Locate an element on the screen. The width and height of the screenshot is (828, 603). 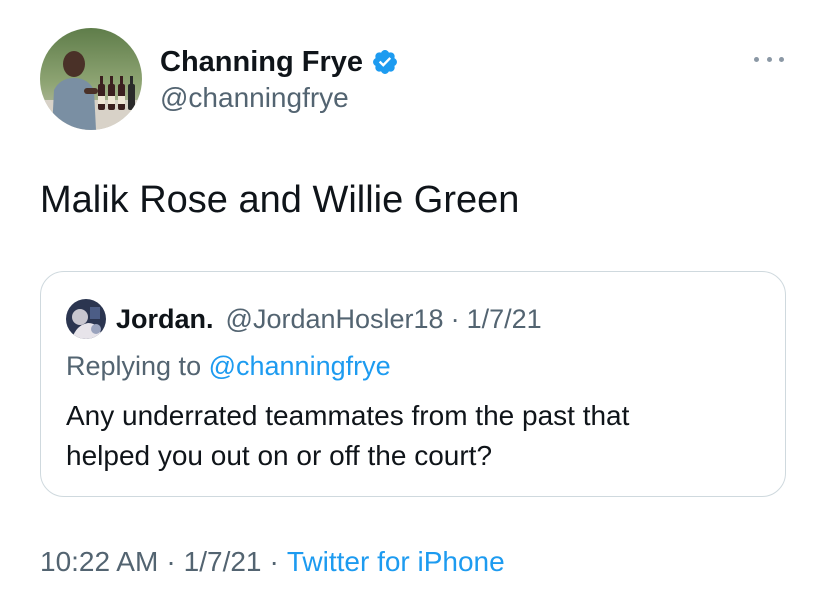
quoted-author-avatar is located at coordinates (86, 319).